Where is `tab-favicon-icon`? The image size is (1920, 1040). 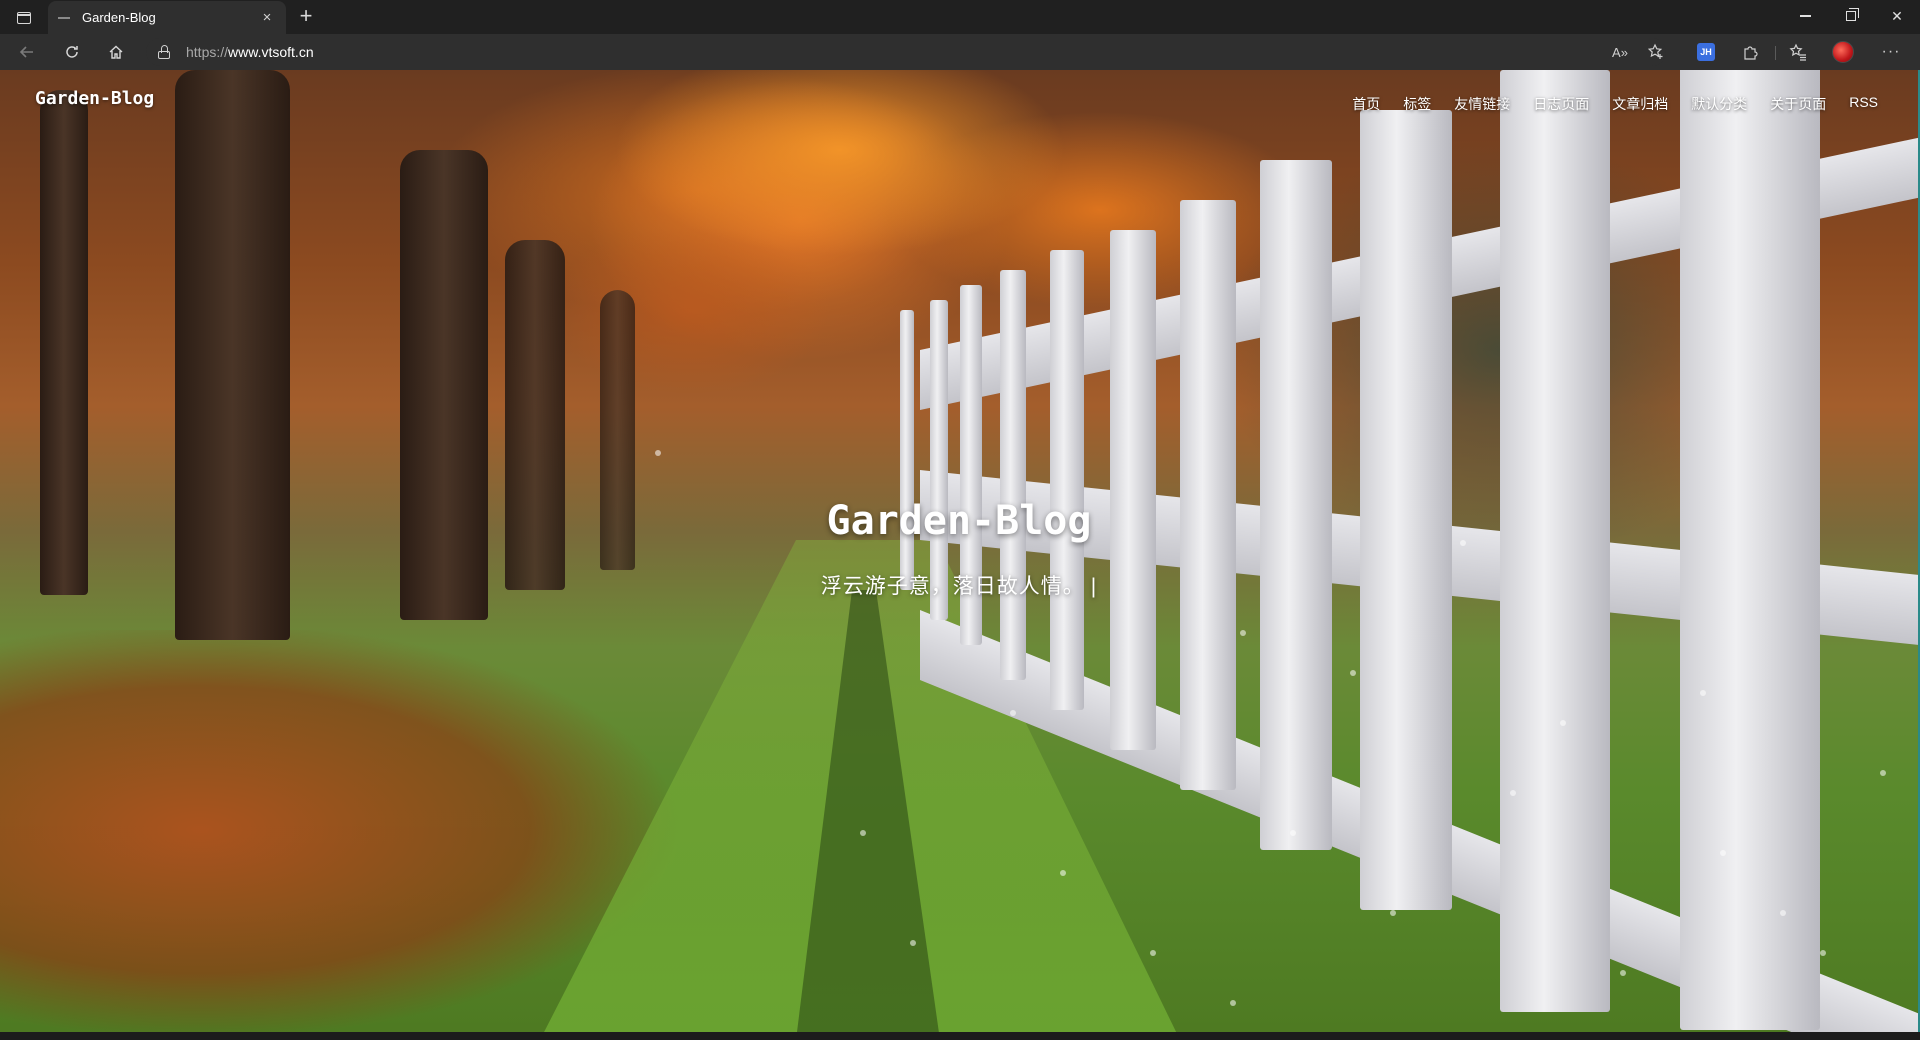
tab-favicon-icon is located at coordinates (64, 17).